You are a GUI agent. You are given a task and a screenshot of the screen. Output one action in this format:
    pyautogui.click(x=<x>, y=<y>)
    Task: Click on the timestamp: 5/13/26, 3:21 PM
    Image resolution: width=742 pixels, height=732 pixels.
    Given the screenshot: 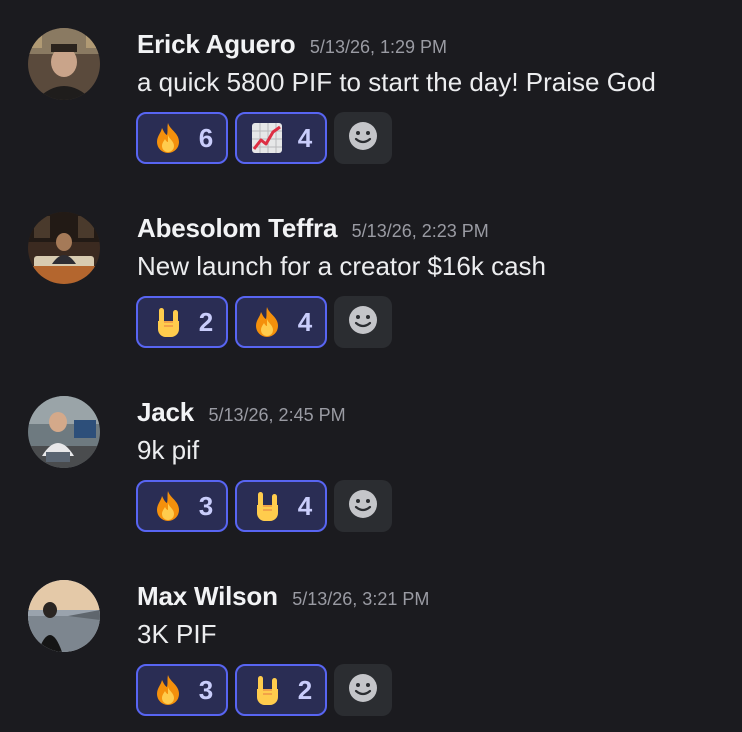 What is the action you would take?
    pyautogui.click(x=360, y=599)
    